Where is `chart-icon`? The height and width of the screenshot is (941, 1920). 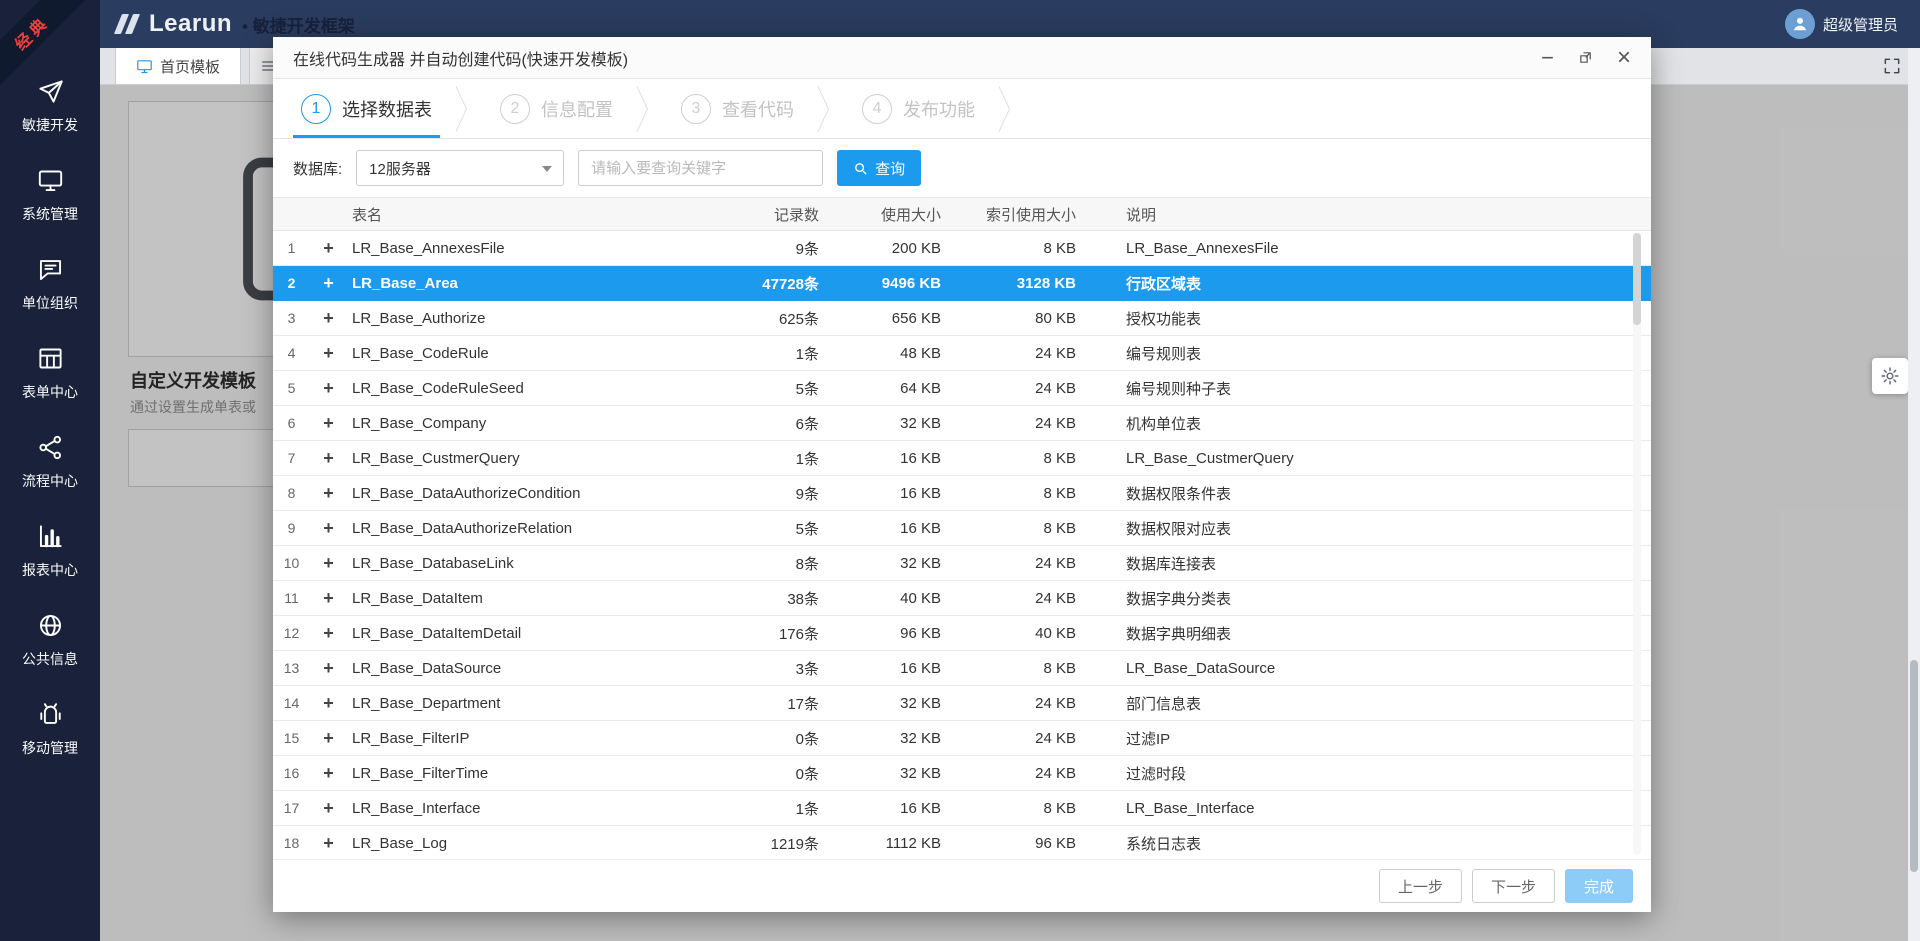 chart-icon is located at coordinates (50, 536).